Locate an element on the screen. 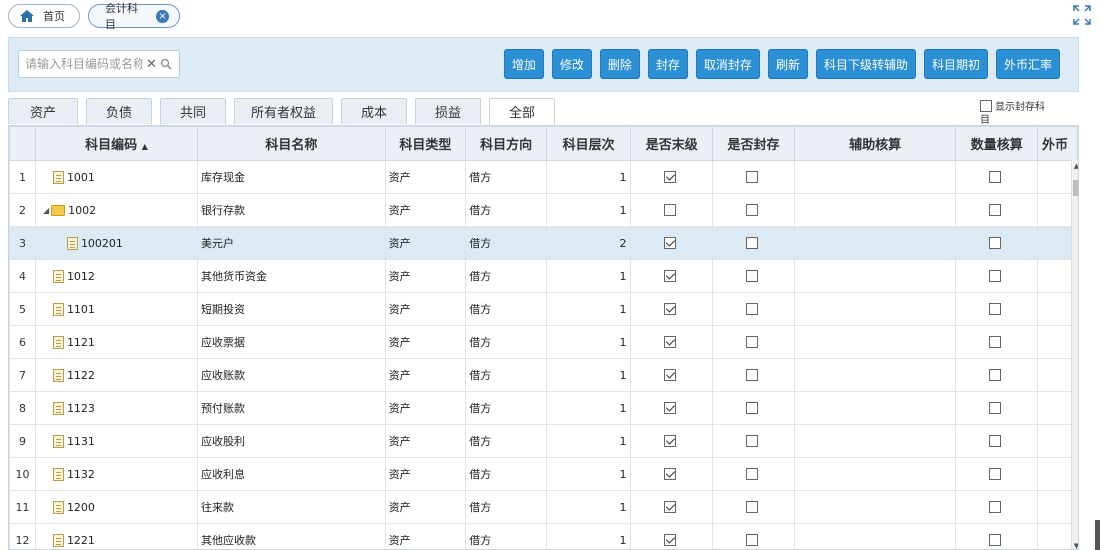 The height and width of the screenshot is (550, 1100). row-number: 12 is located at coordinates (22, 536).